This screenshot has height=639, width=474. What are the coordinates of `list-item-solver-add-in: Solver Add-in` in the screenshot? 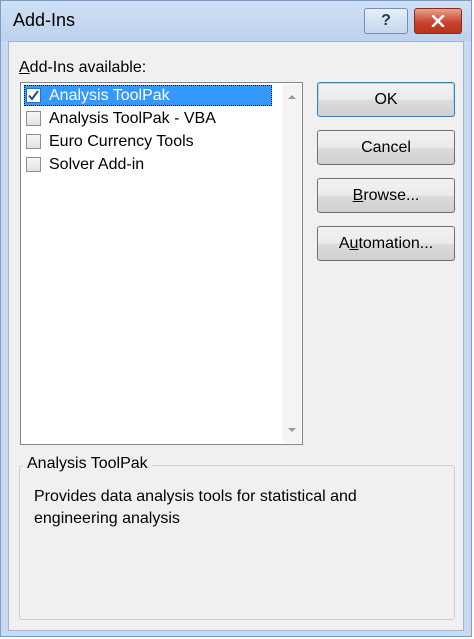 It's located at (148, 164).